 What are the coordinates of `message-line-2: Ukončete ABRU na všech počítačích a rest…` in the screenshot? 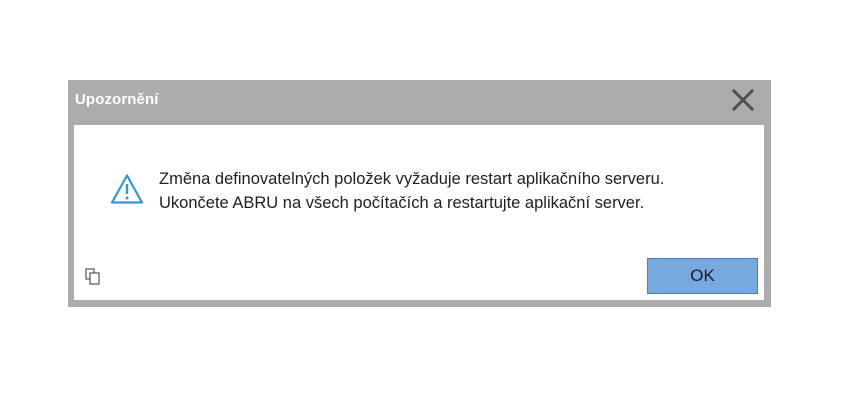 It's located at (402, 203).